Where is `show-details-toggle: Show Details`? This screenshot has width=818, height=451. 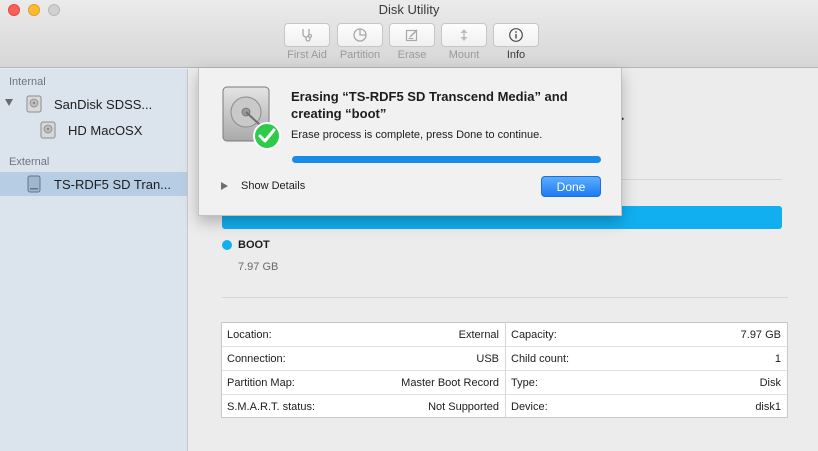
show-details-toggle: Show Details is located at coordinates (263, 186).